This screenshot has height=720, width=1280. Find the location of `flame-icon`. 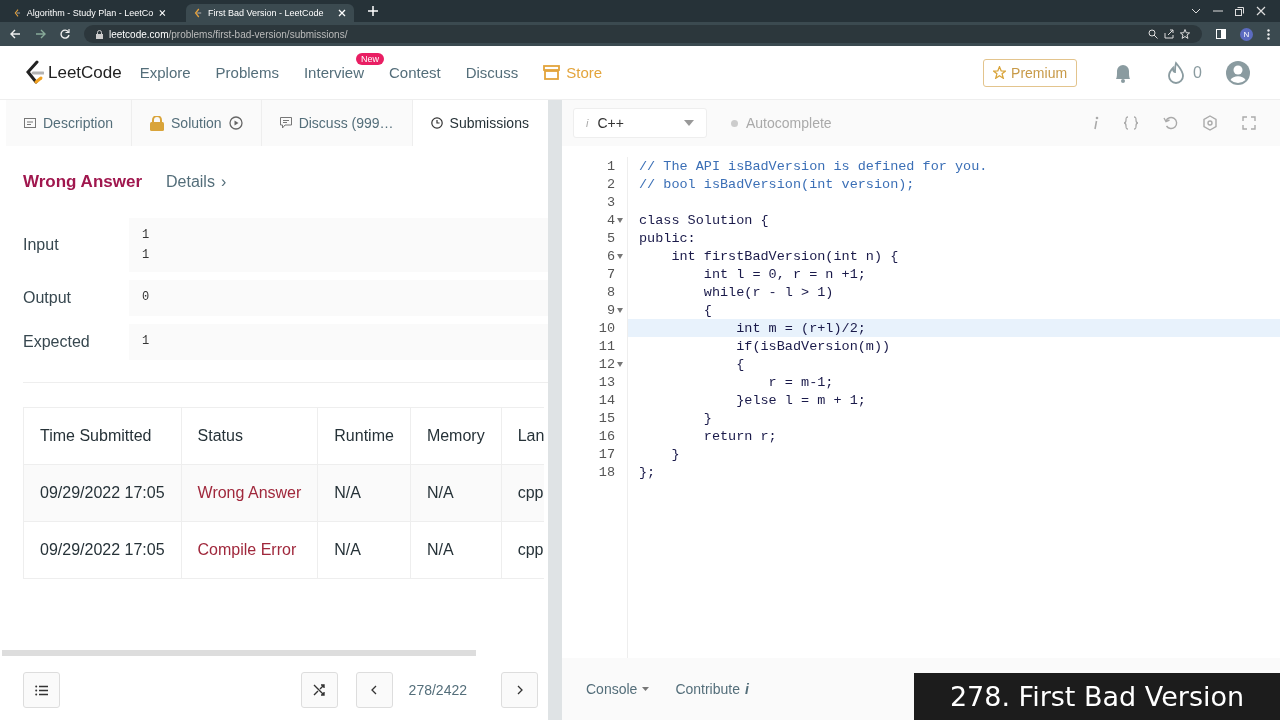

flame-icon is located at coordinates (1176, 72).